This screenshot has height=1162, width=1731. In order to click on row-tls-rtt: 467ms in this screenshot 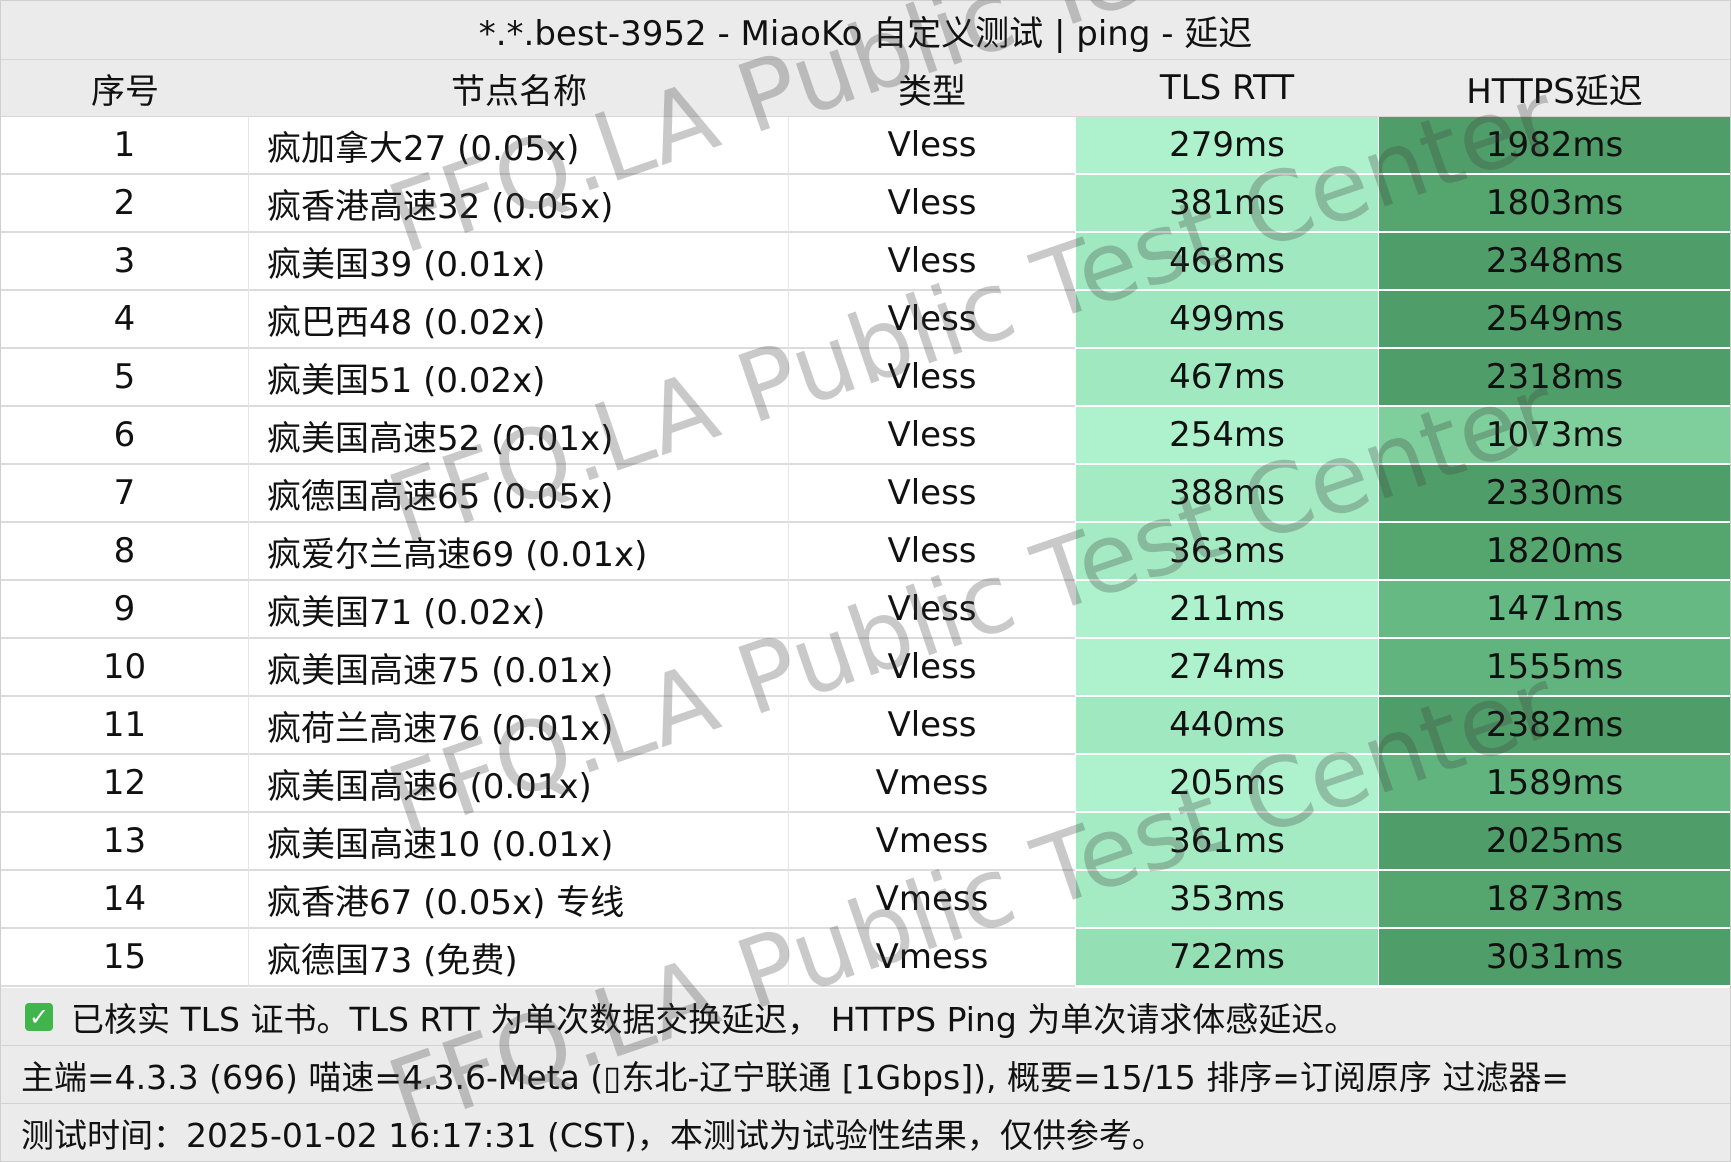, I will do `click(1227, 378)`.